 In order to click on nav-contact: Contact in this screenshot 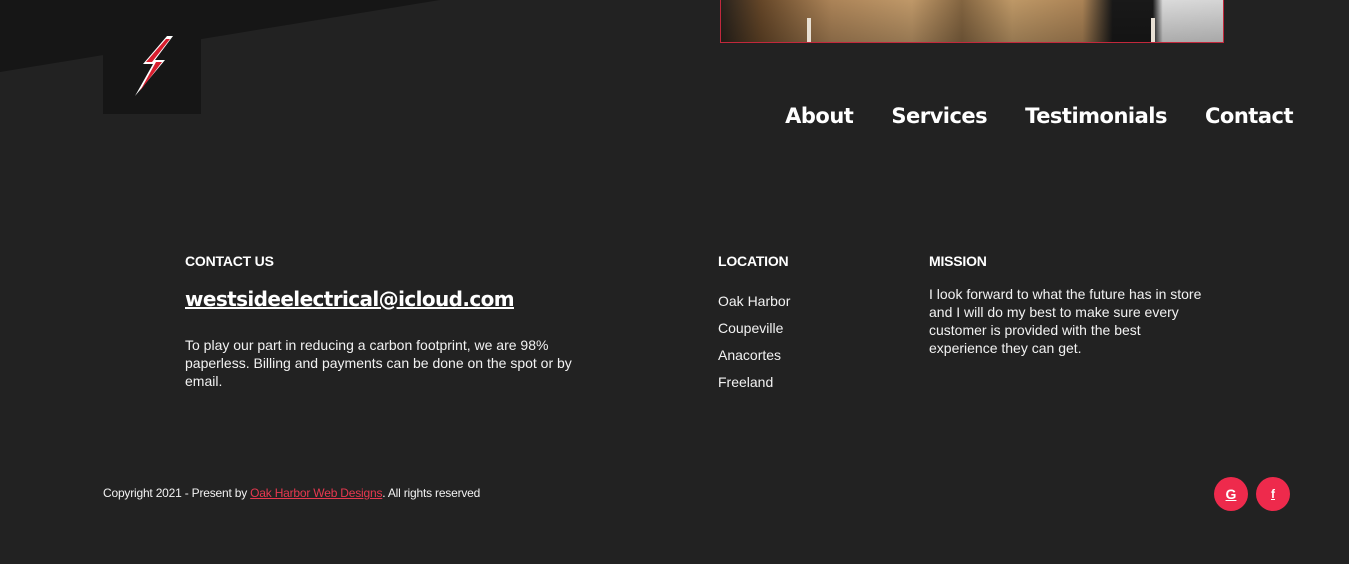, I will do `click(1249, 116)`.